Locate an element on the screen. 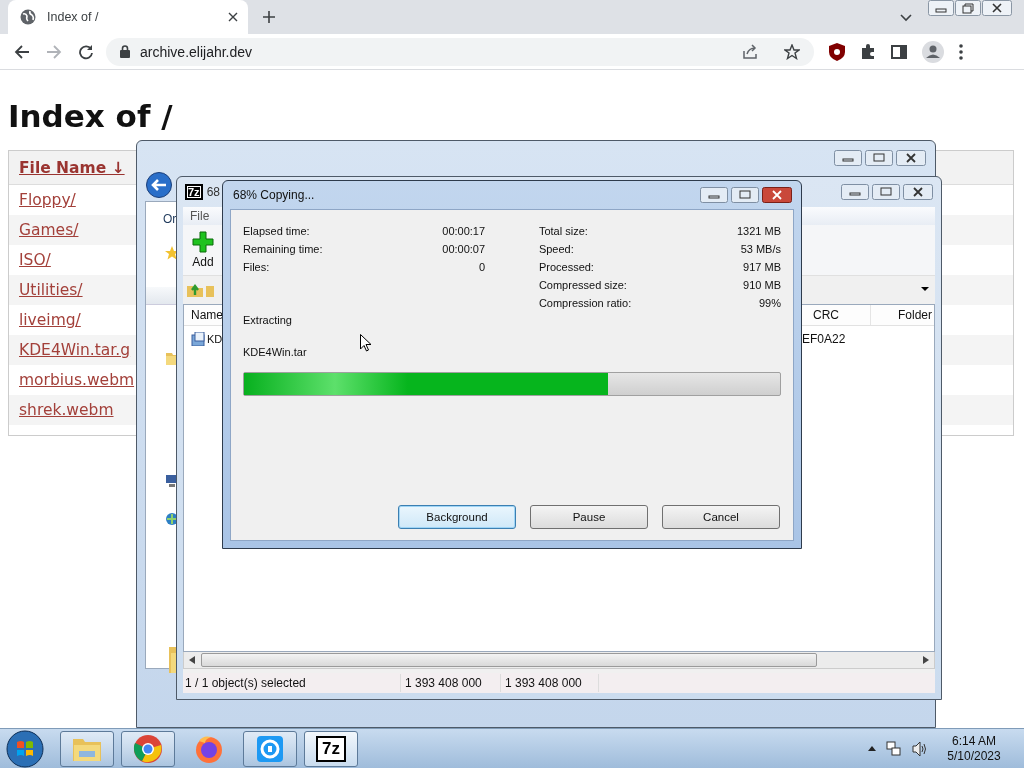  page-heading: Index of / is located at coordinates (91, 116).